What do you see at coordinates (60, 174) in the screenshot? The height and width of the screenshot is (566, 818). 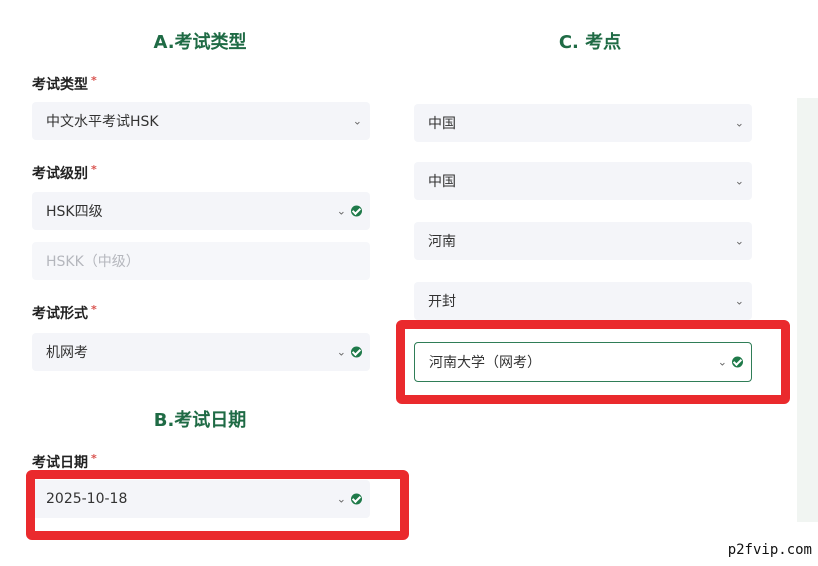 I see `exam-level-label-text: 考试级别` at bounding box center [60, 174].